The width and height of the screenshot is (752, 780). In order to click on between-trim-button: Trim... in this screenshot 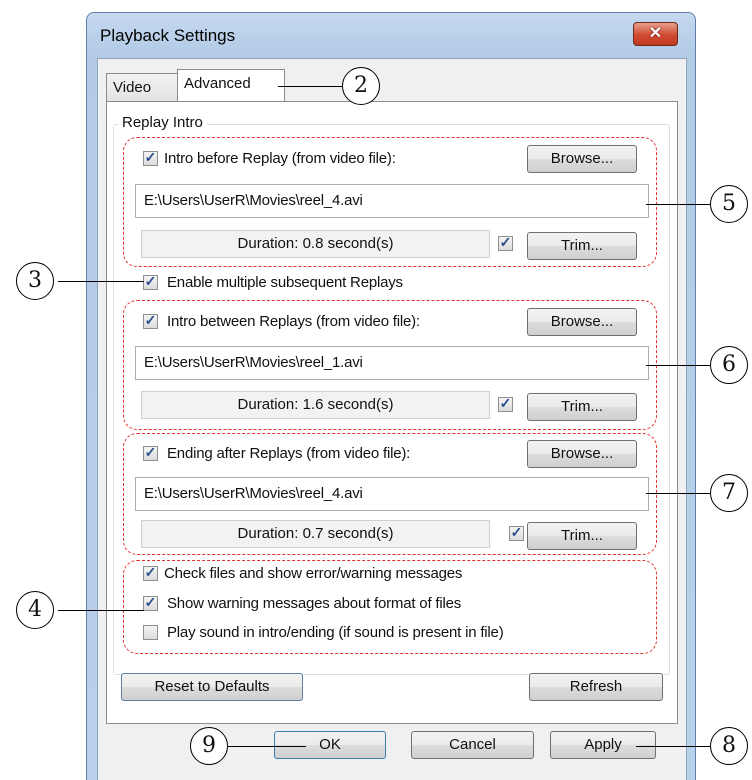, I will do `click(582, 407)`.